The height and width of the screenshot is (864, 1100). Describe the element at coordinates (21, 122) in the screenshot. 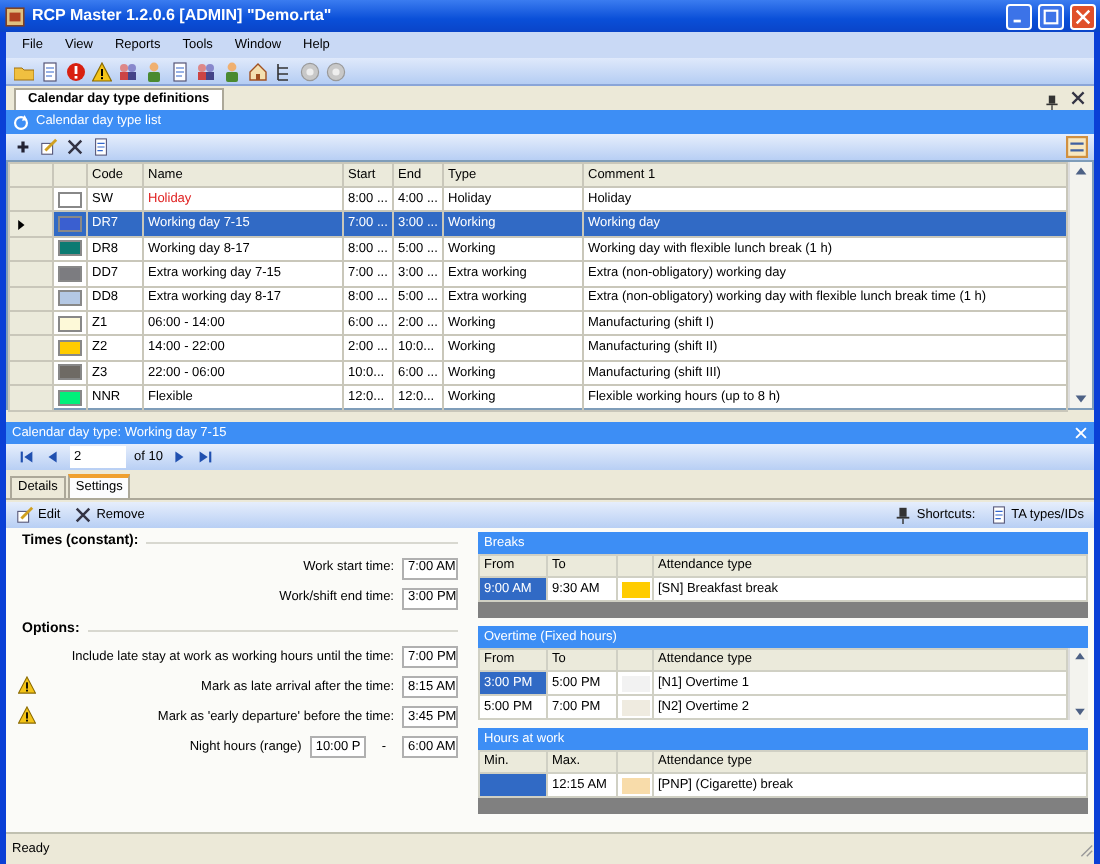

I see `refresh-icon` at that location.